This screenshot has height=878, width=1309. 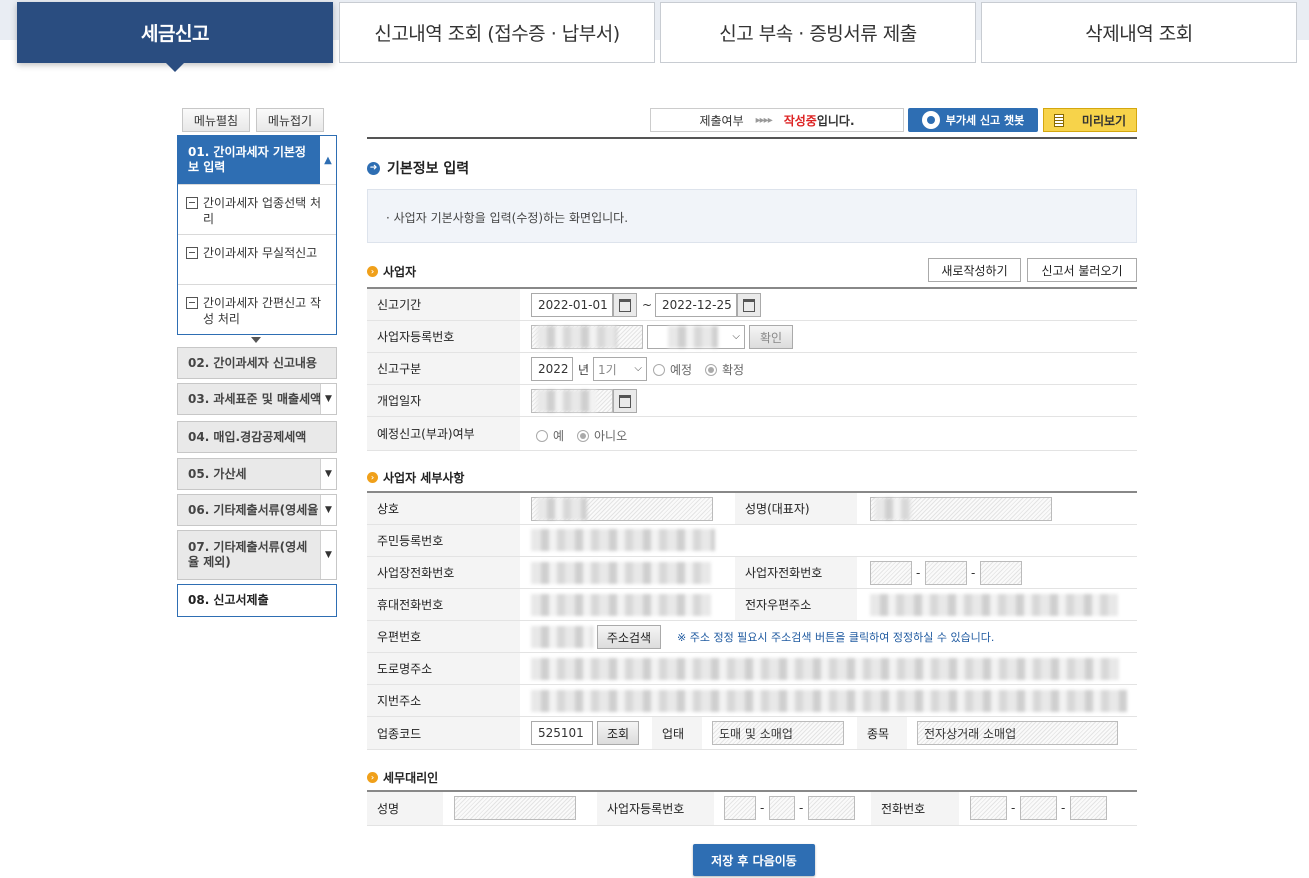 I want to click on nav-item-03: 03. 과세표준 및 매출세액 ▼, so click(x=257, y=399).